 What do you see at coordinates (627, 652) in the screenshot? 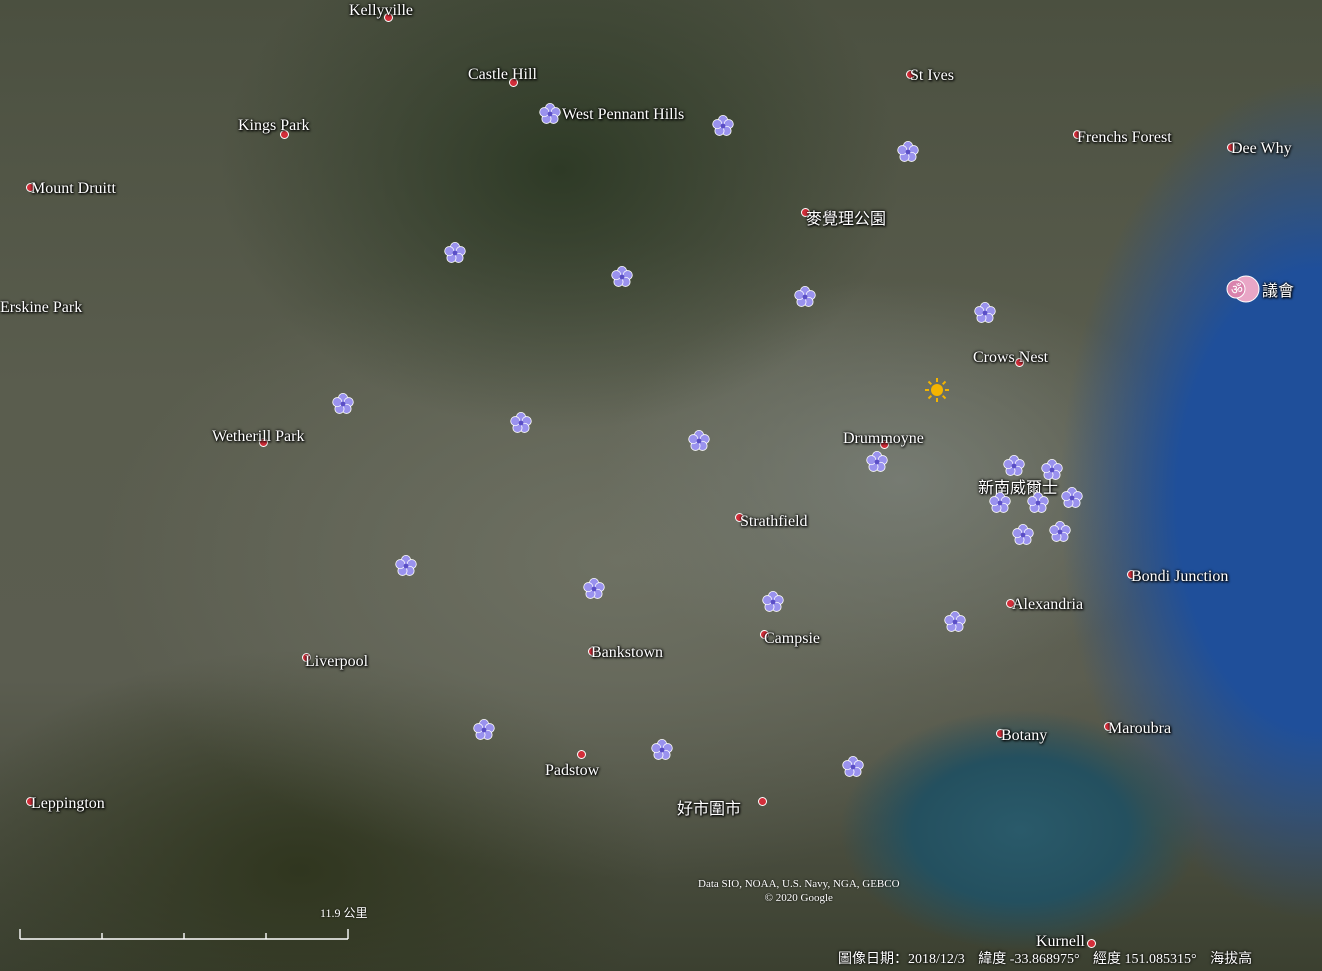
I see `place-label: Bankstown` at bounding box center [627, 652].